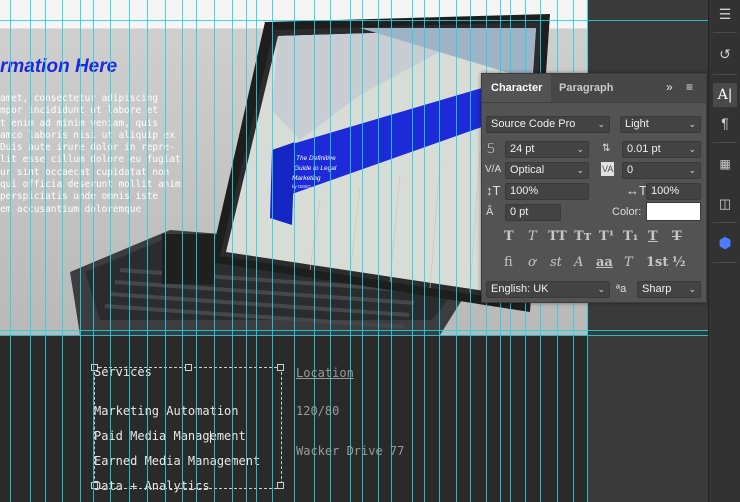  I want to click on titling-alternates-button: T, so click(628, 262).